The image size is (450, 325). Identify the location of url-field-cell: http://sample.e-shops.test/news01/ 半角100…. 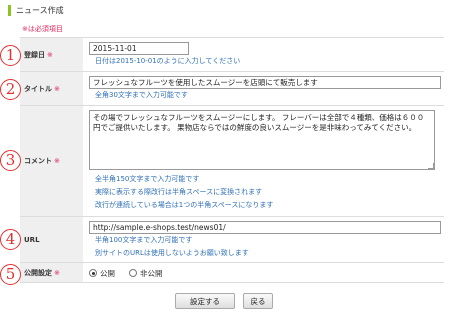
(263, 239).